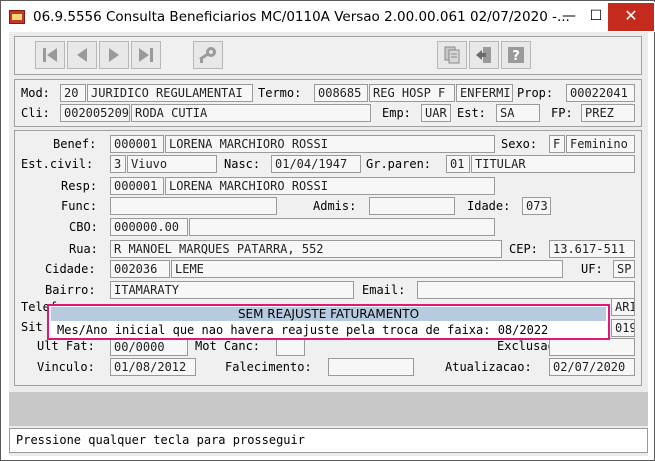  What do you see at coordinates (137, 186) in the screenshot?
I see `resp-code-field: 000001` at bounding box center [137, 186].